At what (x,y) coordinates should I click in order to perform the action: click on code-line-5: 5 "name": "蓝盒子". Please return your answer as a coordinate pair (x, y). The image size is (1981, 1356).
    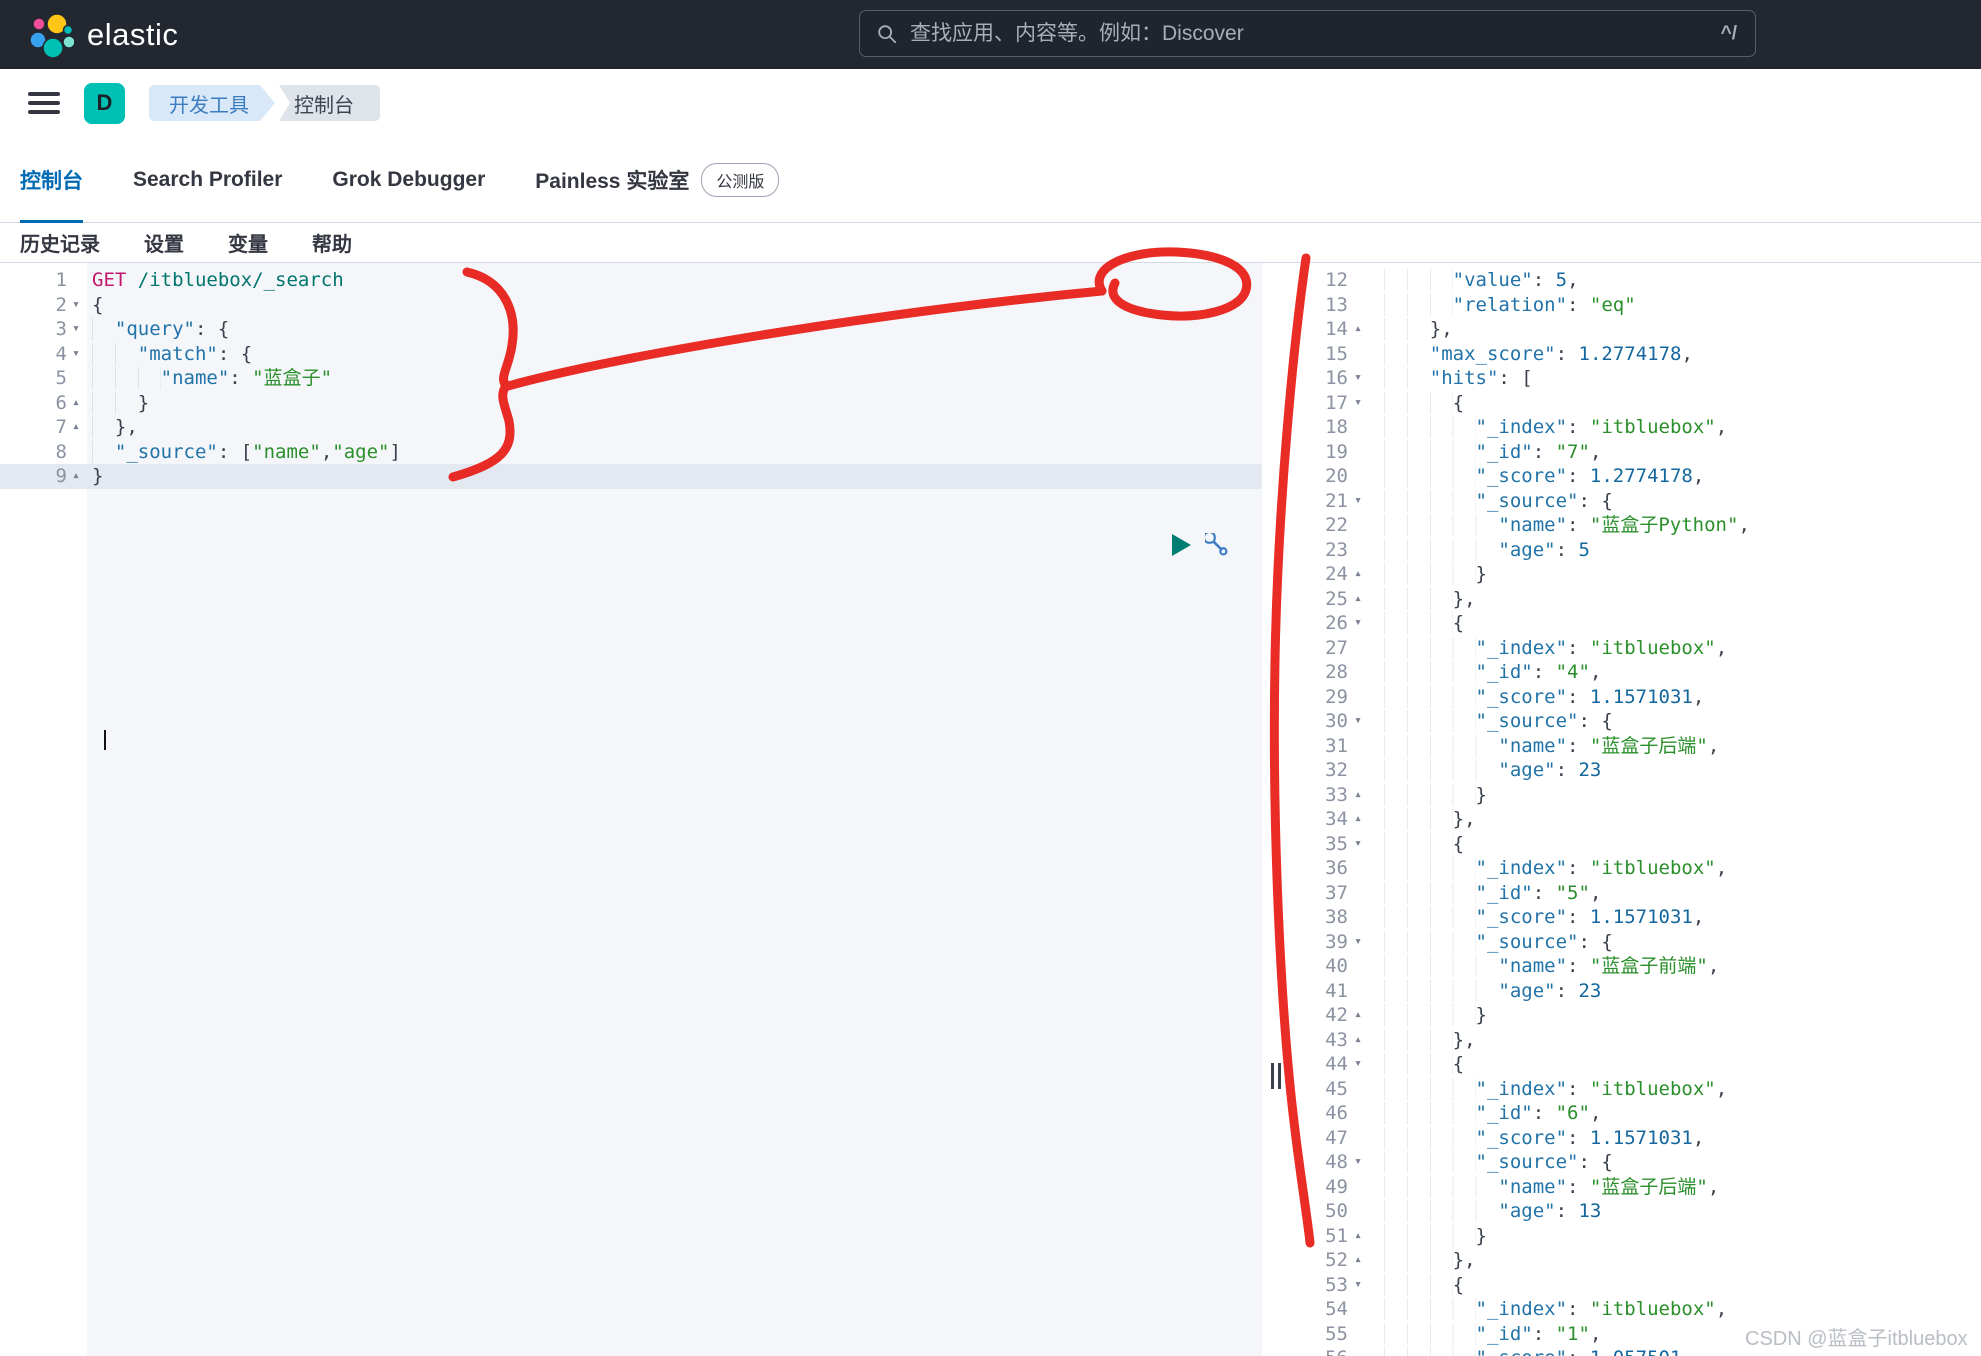
    Looking at the image, I should click on (631, 378).